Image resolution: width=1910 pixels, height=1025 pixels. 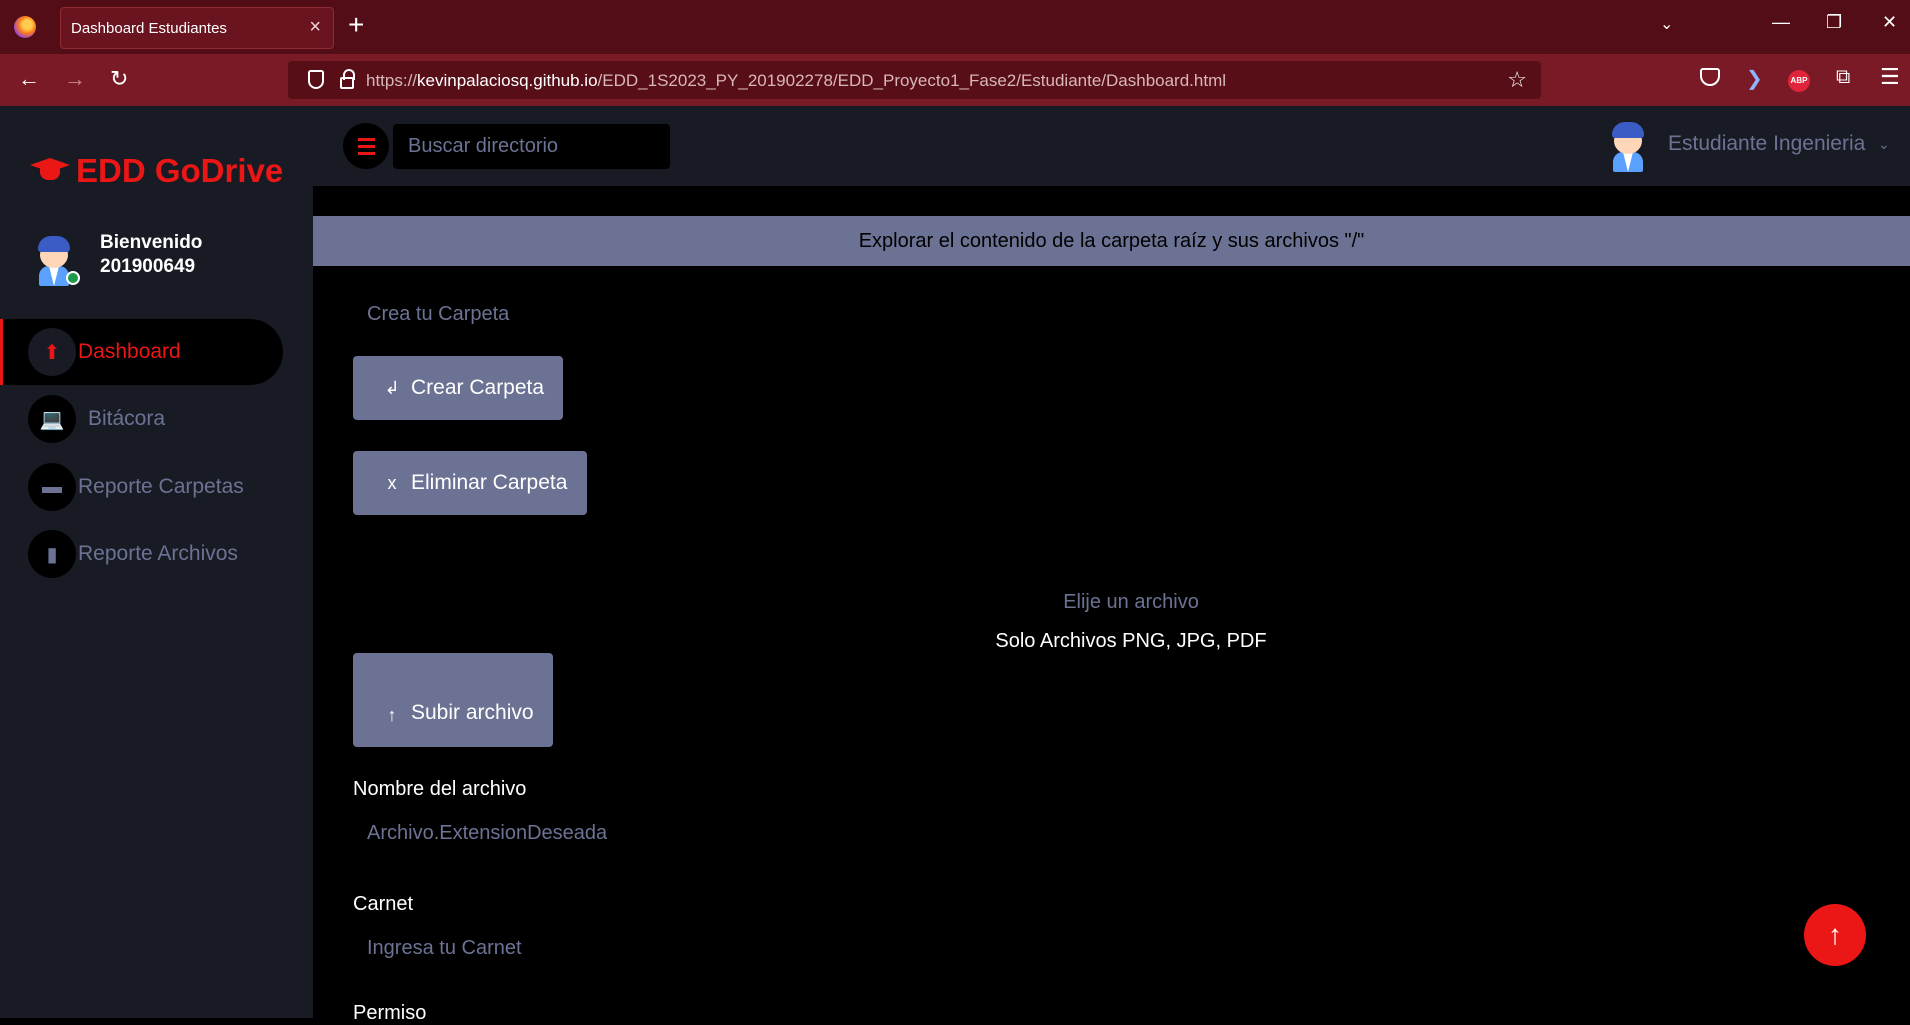 What do you see at coordinates (1628, 146) in the screenshot?
I see `user-avatar` at bounding box center [1628, 146].